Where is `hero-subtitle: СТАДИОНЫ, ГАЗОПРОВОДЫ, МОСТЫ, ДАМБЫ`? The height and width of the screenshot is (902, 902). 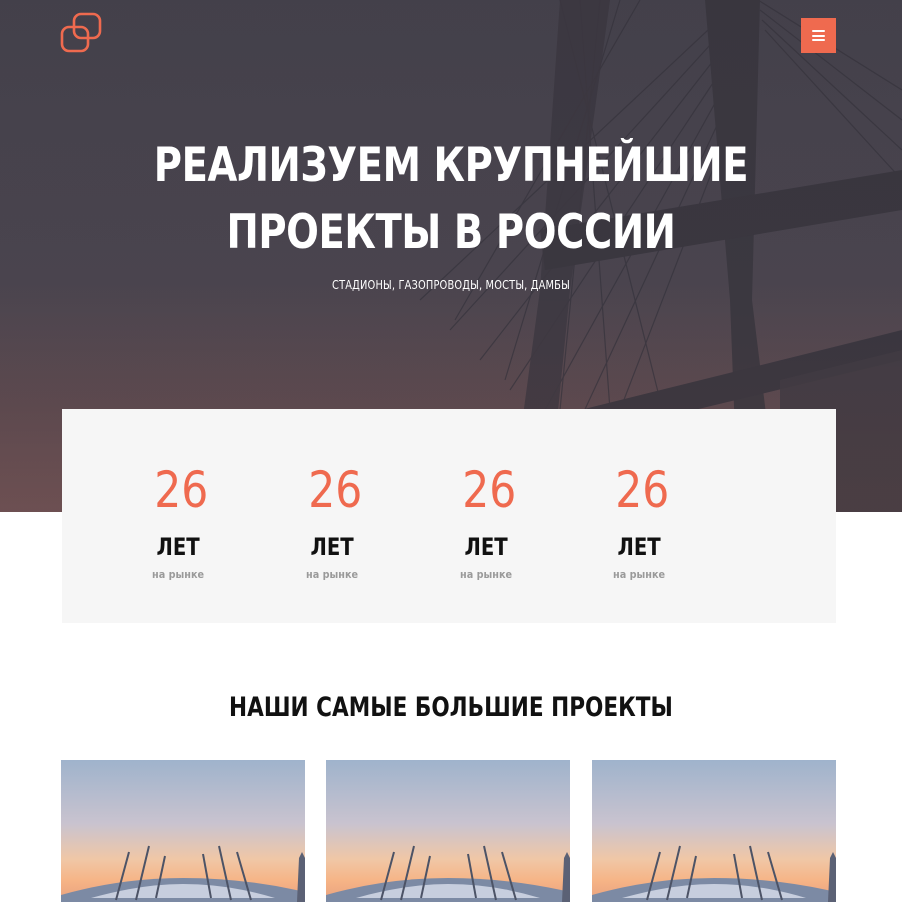 hero-subtitle: СТАДИОНЫ, ГАЗОПРОВОДЫ, МОСТЫ, ДАМБЫ is located at coordinates (451, 285).